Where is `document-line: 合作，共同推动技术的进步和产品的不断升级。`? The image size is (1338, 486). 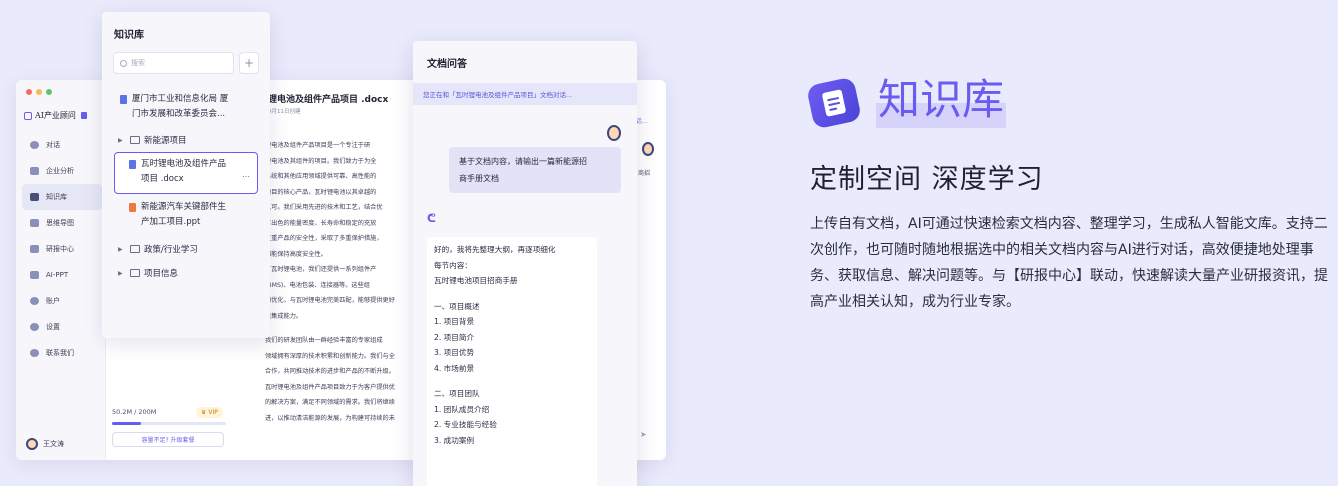 document-line: 合作，共同推动技术的进步和产品的不断升级。 is located at coordinates (330, 371).